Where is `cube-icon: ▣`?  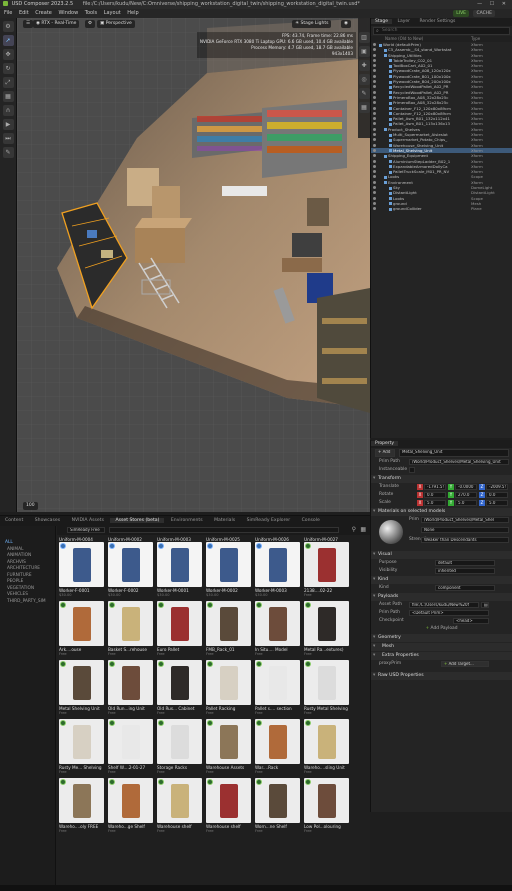 cube-icon: ▣ is located at coordinates (364, 51).